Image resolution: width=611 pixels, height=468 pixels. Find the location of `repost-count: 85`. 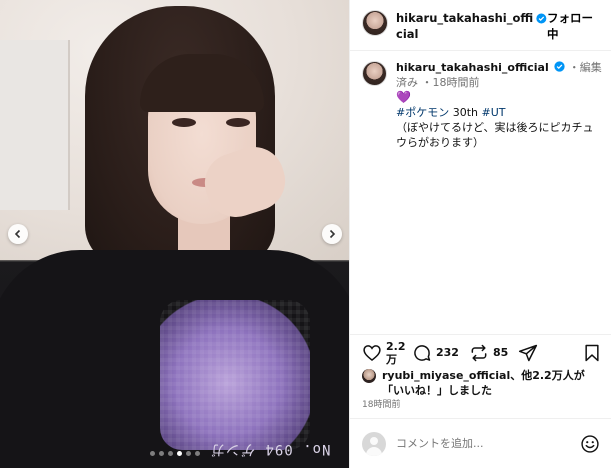

repost-count: 85 is located at coordinates (500, 352).